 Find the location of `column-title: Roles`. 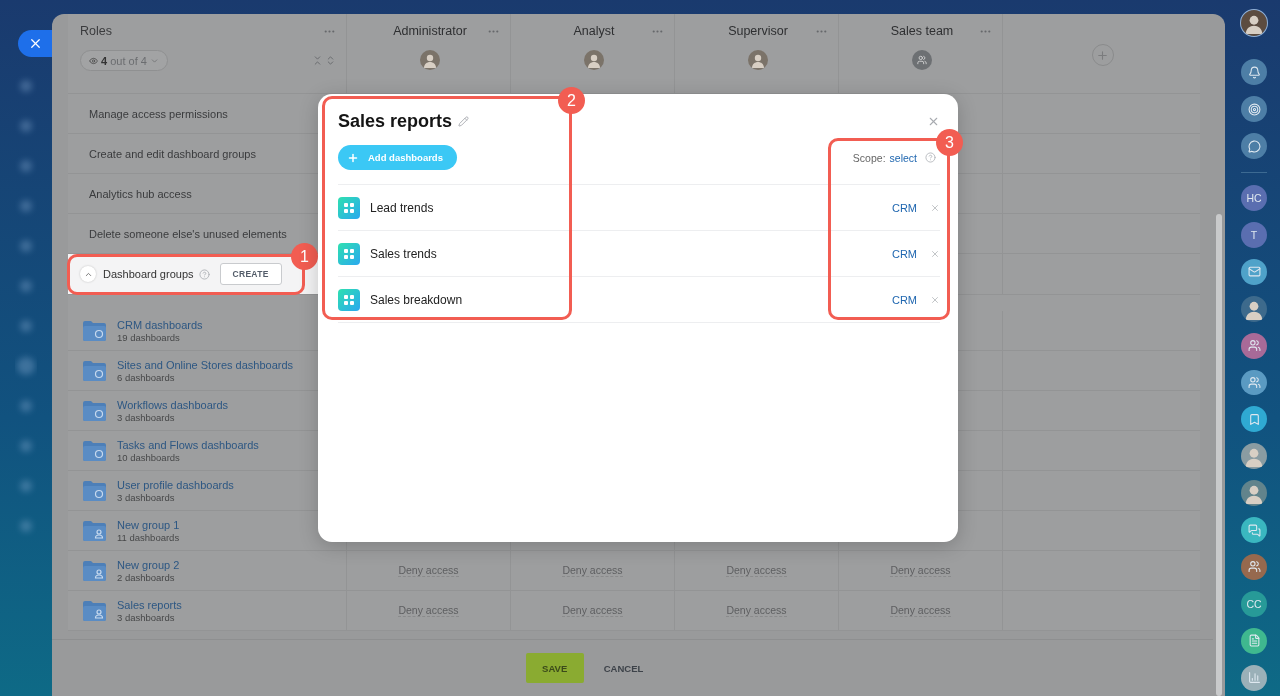

column-title: Roles is located at coordinates (96, 31).